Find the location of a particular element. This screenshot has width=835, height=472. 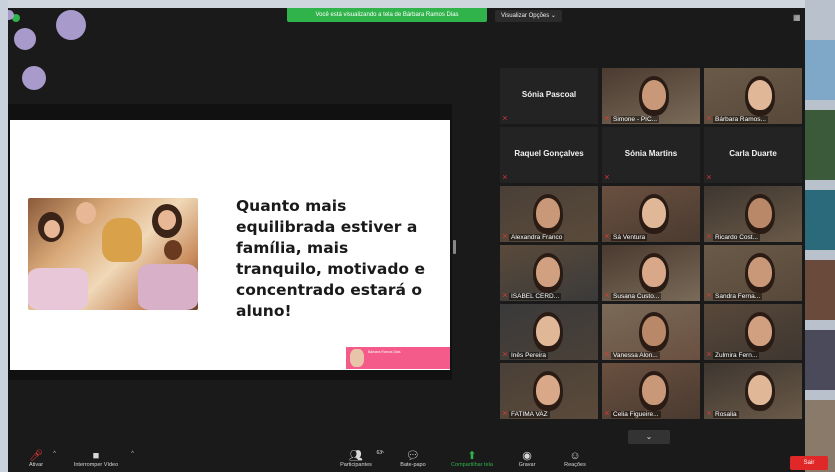

participant-tile: Sónia Pascoal ⨯ is located at coordinates (549, 96).